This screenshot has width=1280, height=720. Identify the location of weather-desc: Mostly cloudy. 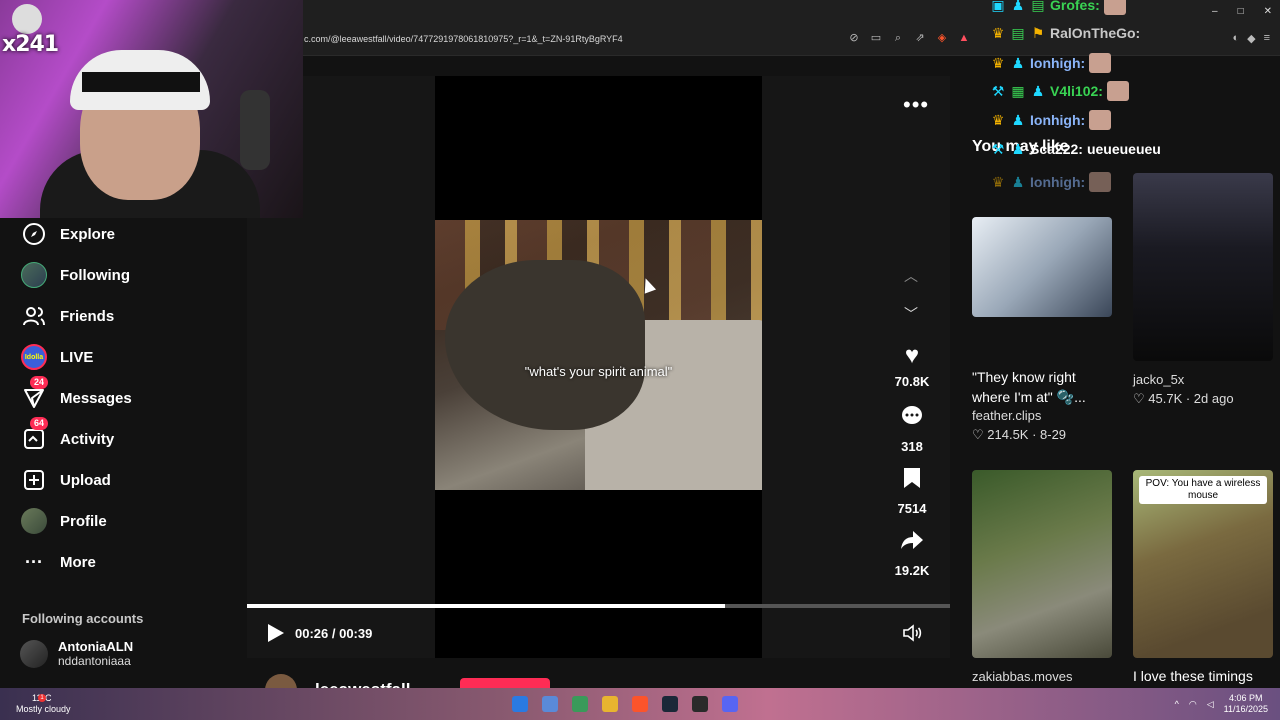
(43, 709).